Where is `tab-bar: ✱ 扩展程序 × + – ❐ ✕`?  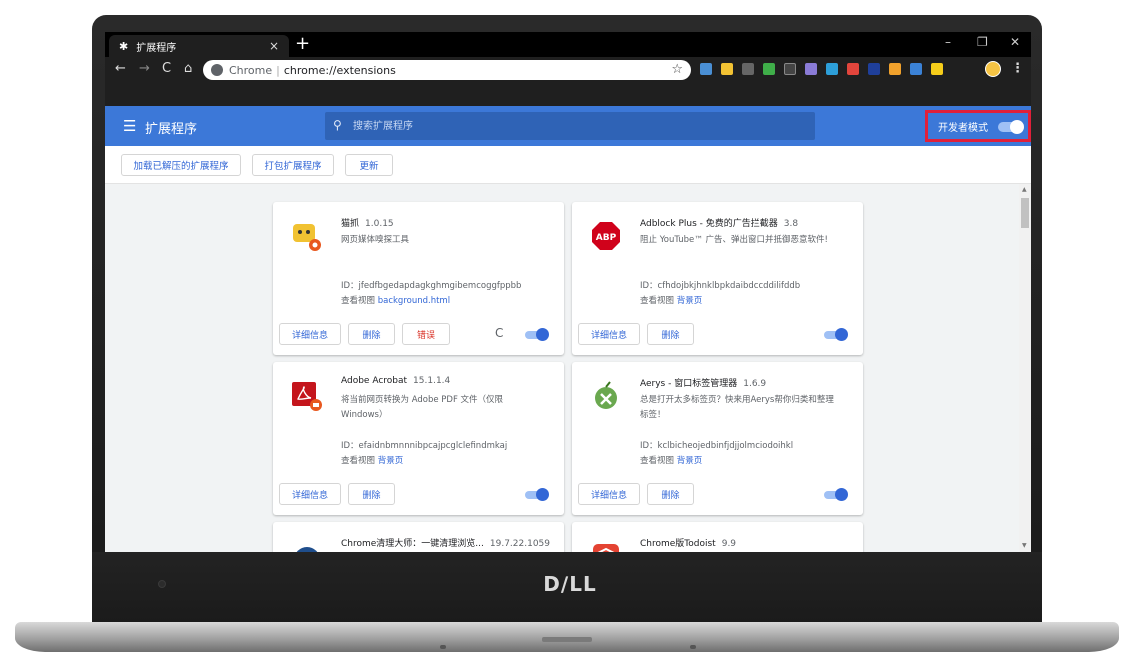 tab-bar: ✱ 扩展程序 × + – ❐ ✕ is located at coordinates (568, 44).